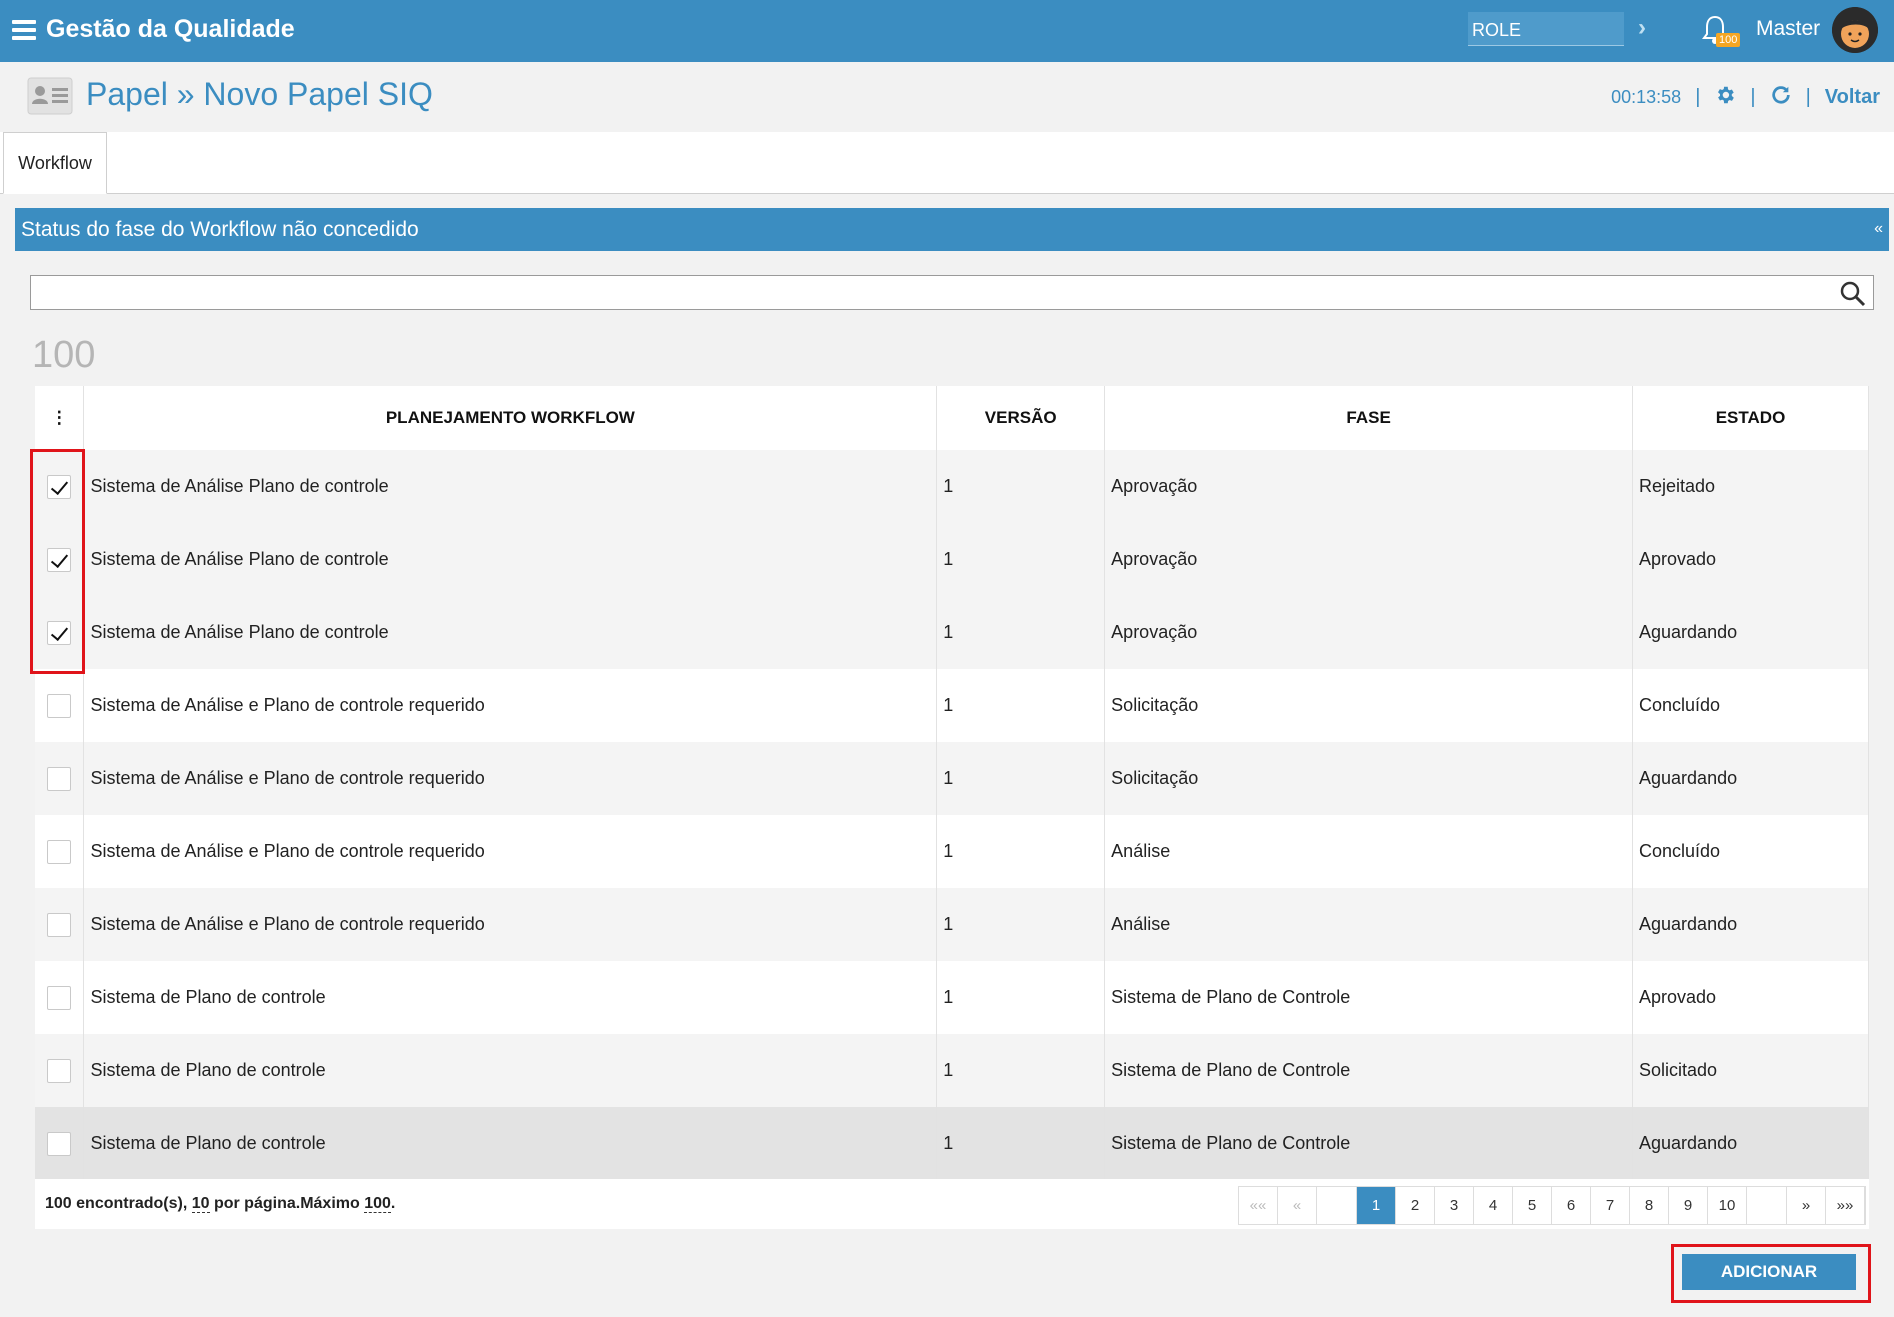 This screenshot has width=1894, height=1317. I want to click on pager-page-button: 8, so click(1649, 1205).